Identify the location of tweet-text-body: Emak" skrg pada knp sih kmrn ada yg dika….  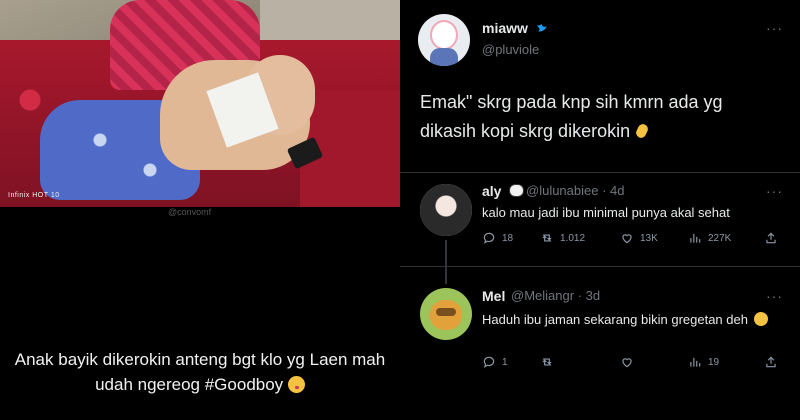
(571, 116).